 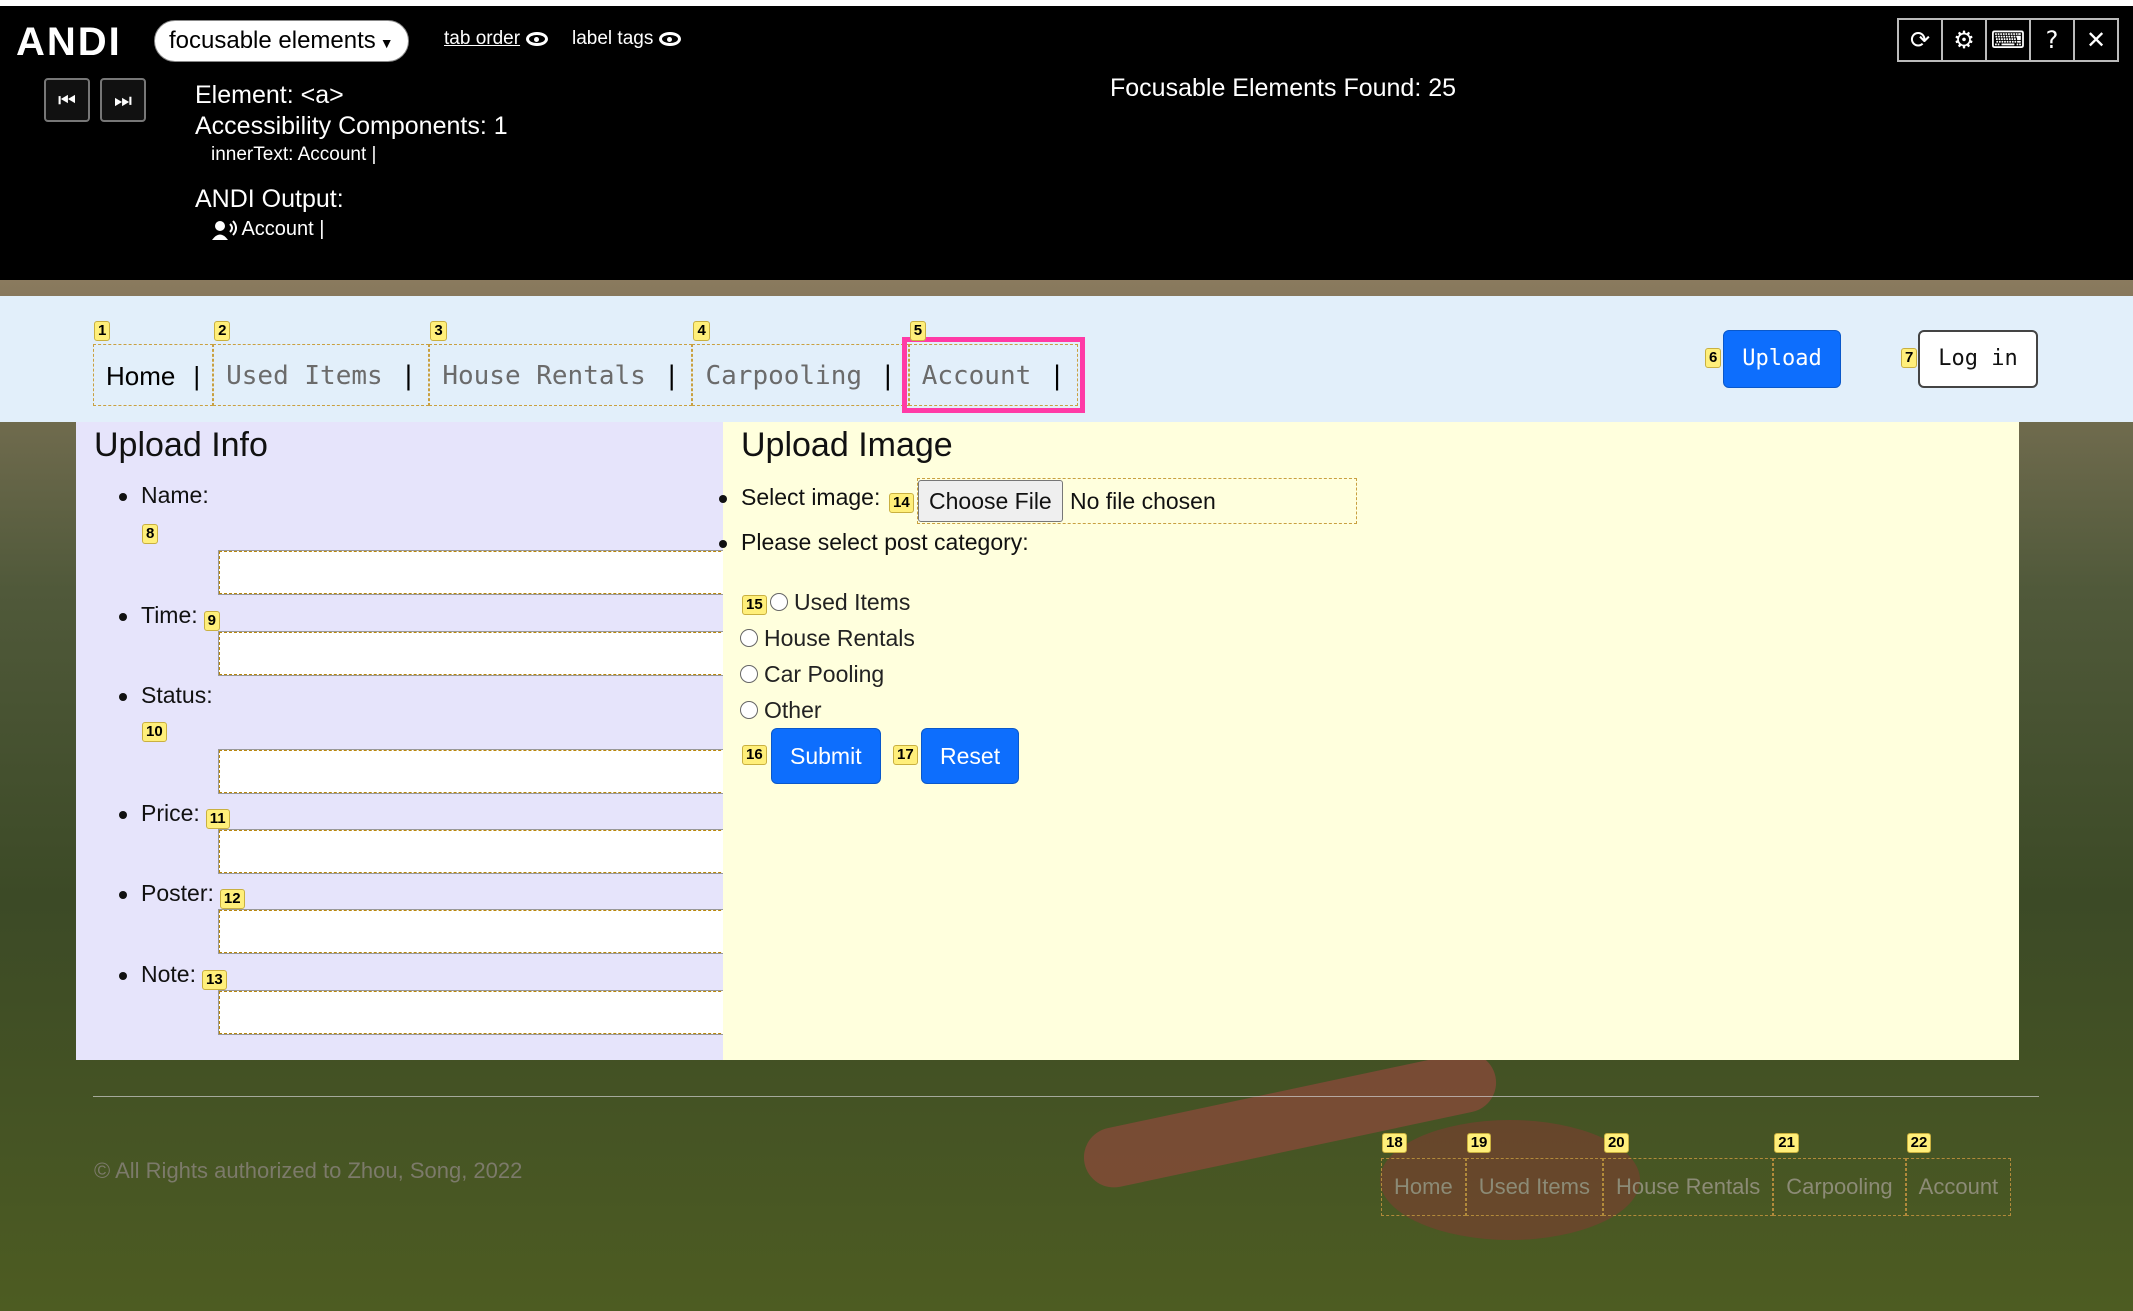 I want to click on nav-account: 5 Account |, so click(x=993, y=367).